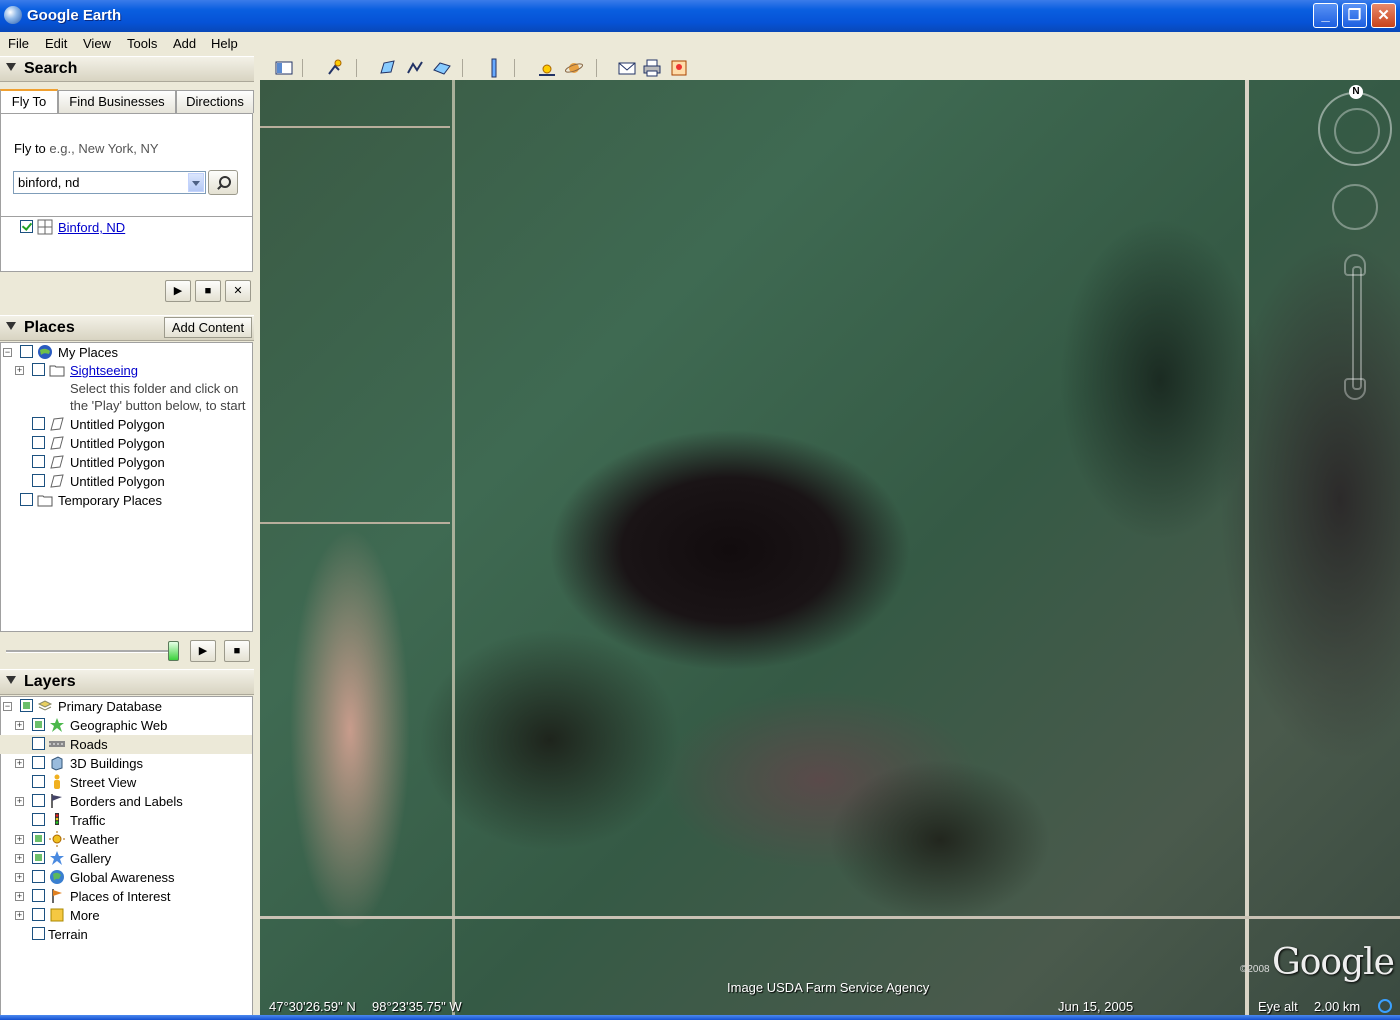 The height and width of the screenshot is (1020, 1400). Describe the element at coordinates (126, 744) in the screenshot. I see `layer-roads: Roads` at that location.